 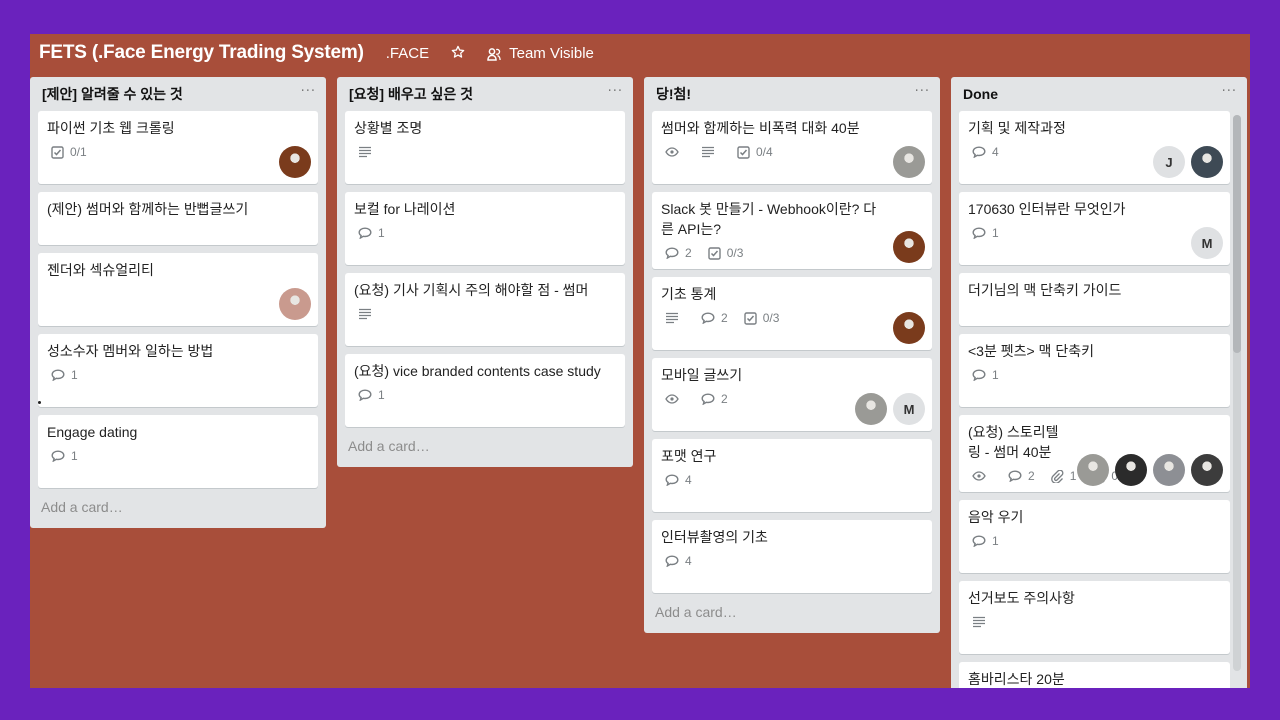 What do you see at coordinates (411, 94) in the screenshot?
I see `list-title: [요청] 배우고 싶은 것` at bounding box center [411, 94].